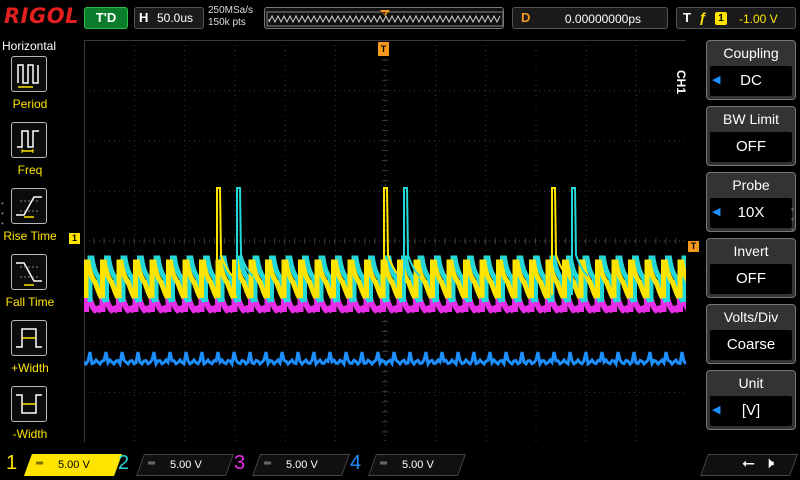 The width and height of the screenshot is (800, 480). What do you see at coordinates (721, 18) in the screenshot?
I see `trigger-source-badge: 1` at bounding box center [721, 18].